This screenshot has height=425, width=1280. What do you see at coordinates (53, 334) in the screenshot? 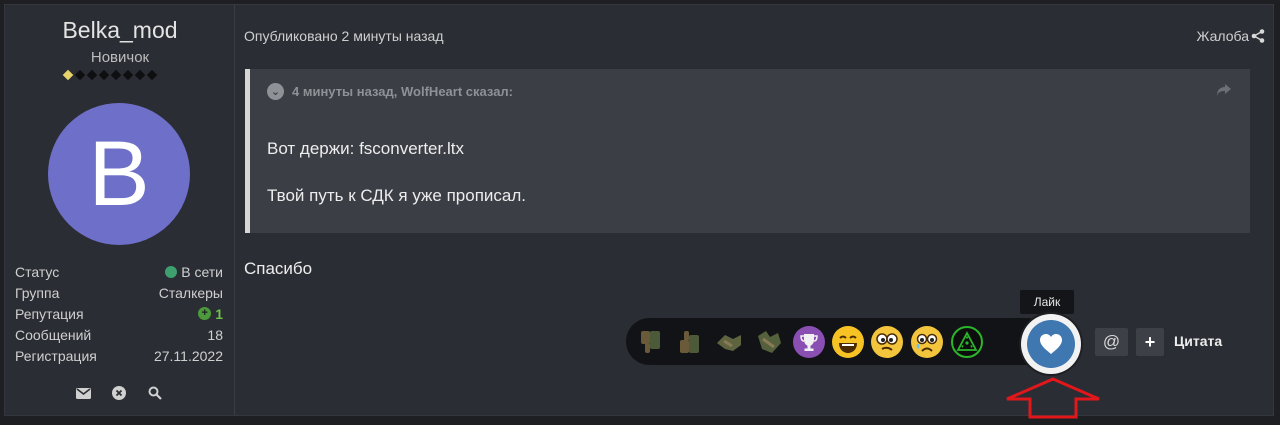
I see `stat-label: Сообщений` at bounding box center [53, 334].